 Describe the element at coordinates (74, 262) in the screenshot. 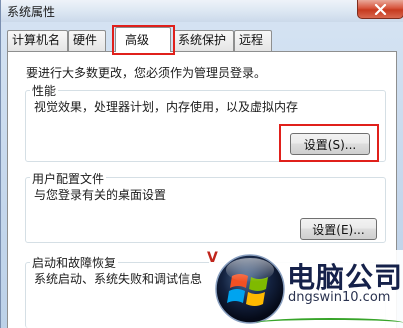

I see `startup-recovery-title: 启动和故障恢复` at that location.